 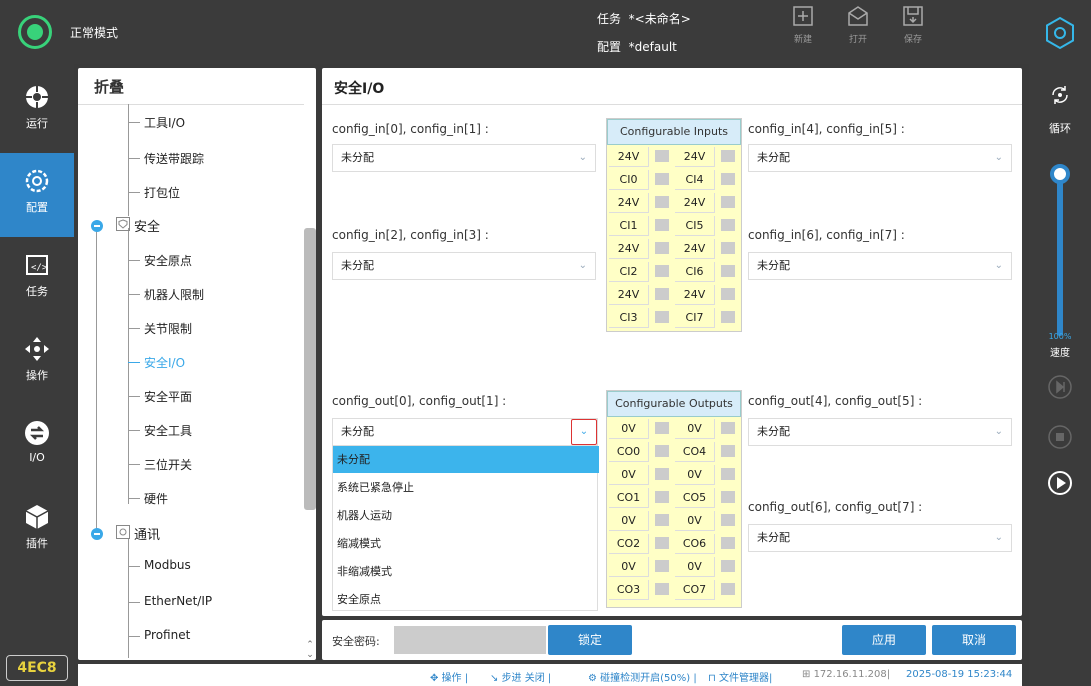 What do you see at coordinates (846, 674) in the screenshot?
I see `ip-status: ⊞ 172.16.11.208|` at bounding box center [846, 674].